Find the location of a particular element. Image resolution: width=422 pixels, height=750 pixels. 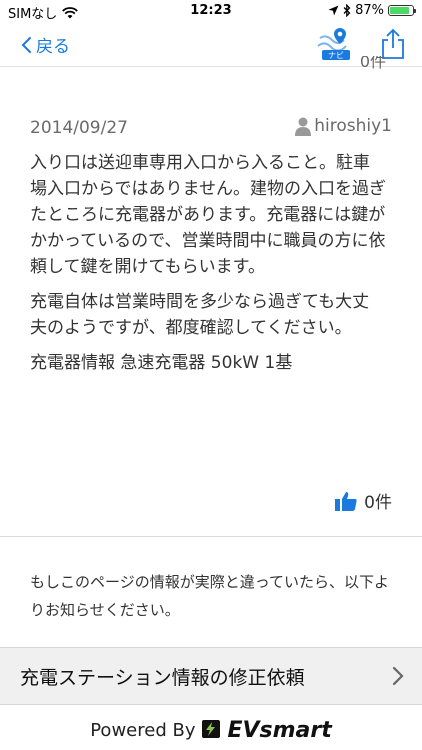

back-button: 戻る is located at coordinates (45, 44).